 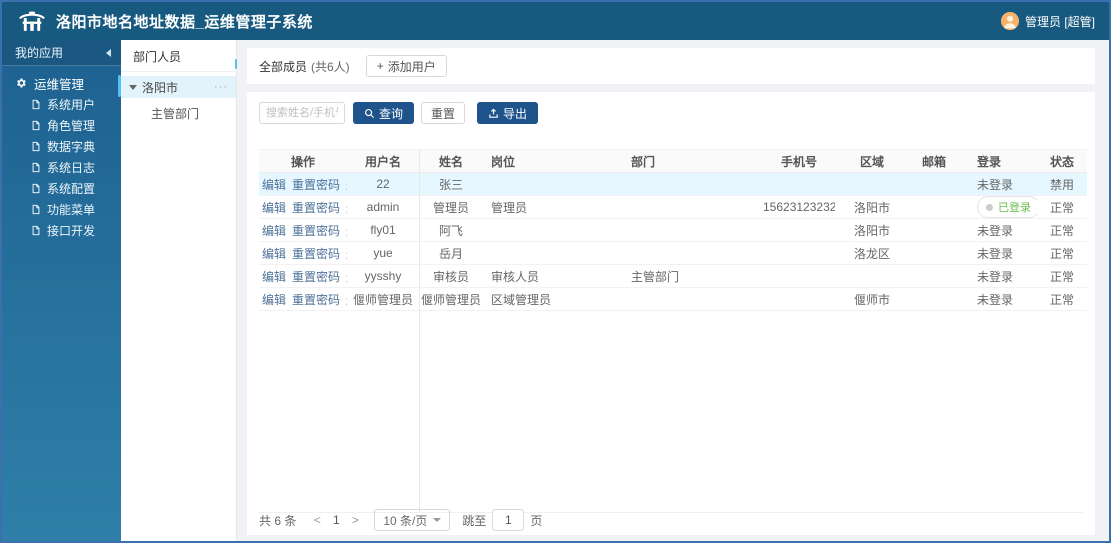 What do you see at coordinates (330, 66) in the screenshot?
I see `members-count: (共6人)` at bounding box center [330, 66].